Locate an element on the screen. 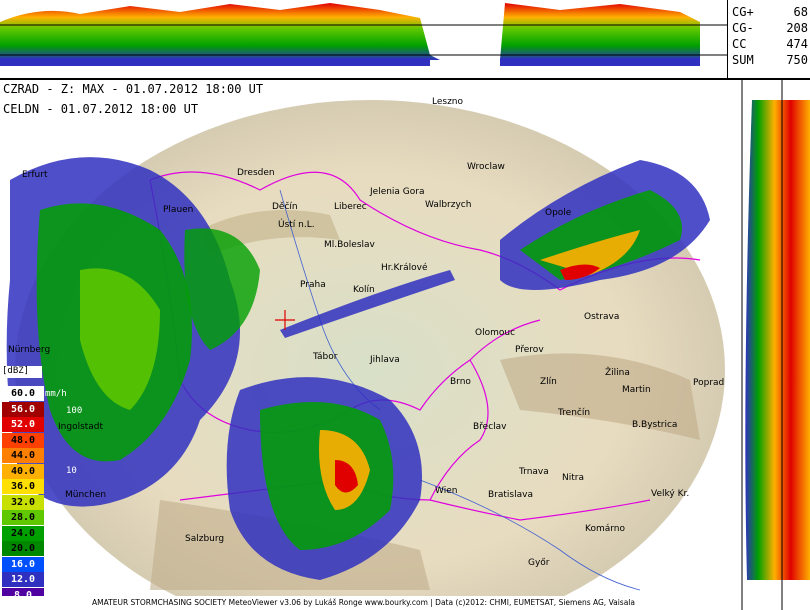 Image resolution: width=810 pixels, height=610 pixels. city-tabor: Tábor is located at coordinates (325, 357).